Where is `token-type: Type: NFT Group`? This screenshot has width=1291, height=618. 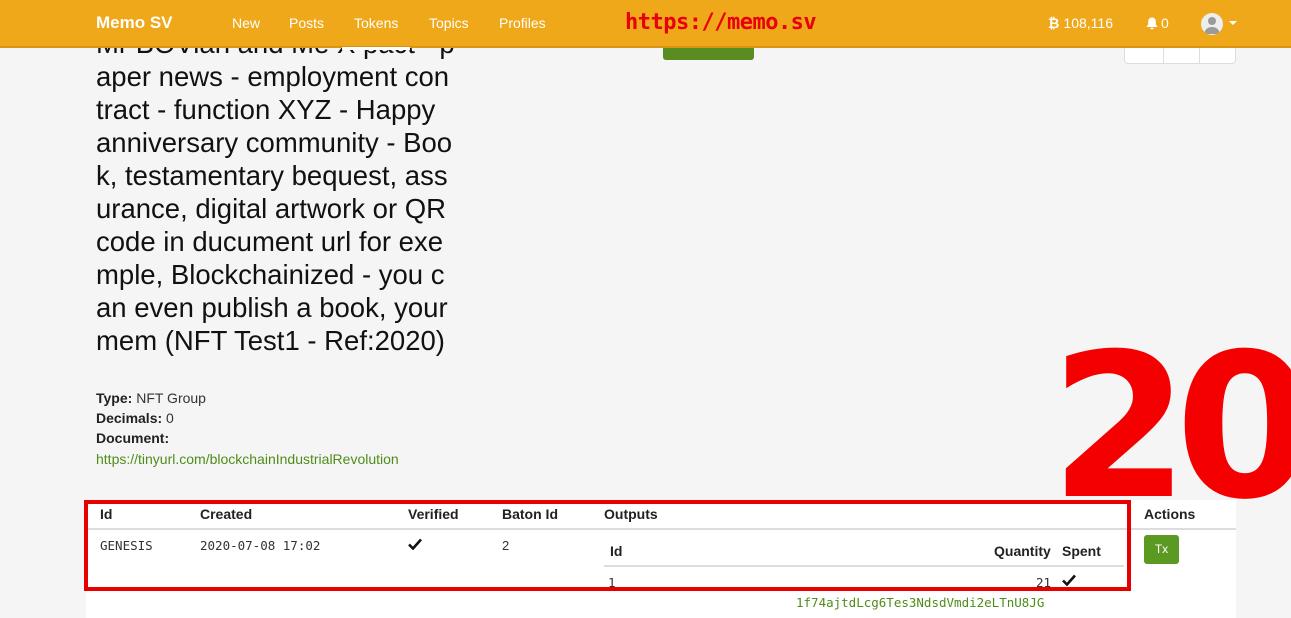
token-type: Type: NFT Group is located at coordinates (151, 398).